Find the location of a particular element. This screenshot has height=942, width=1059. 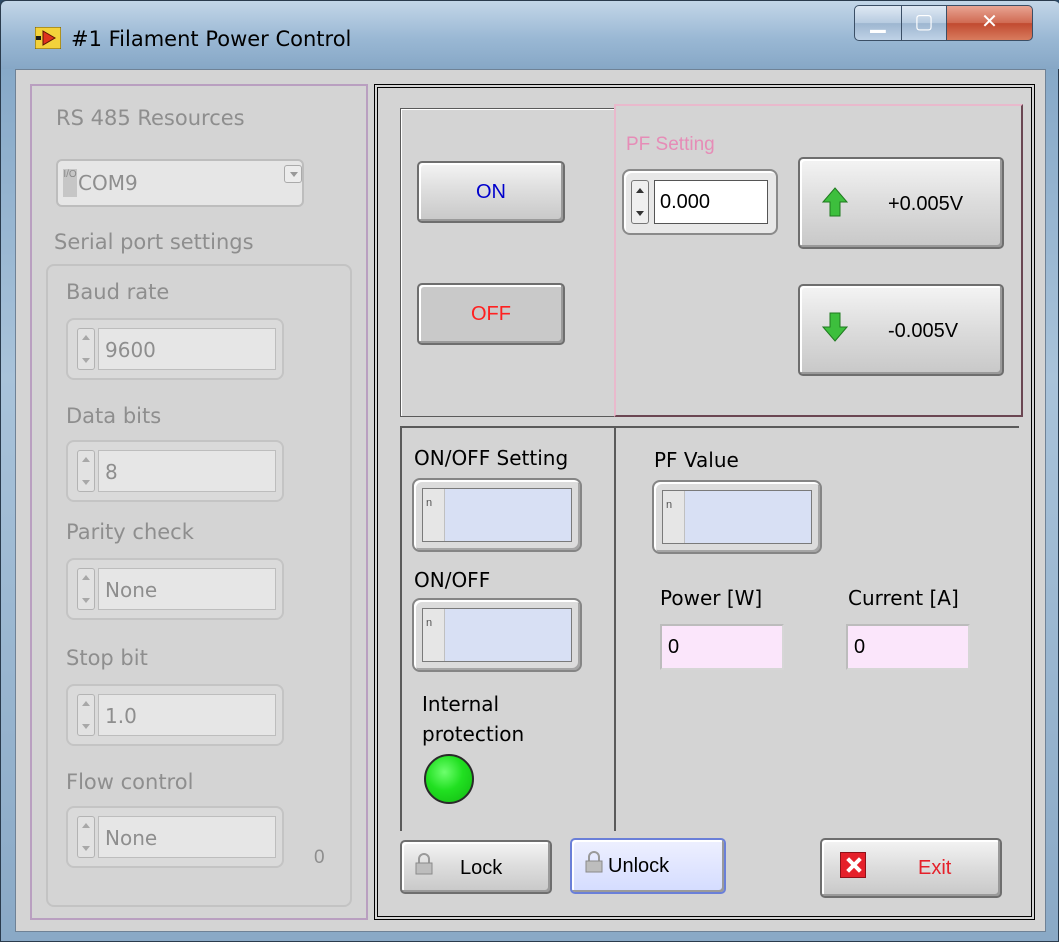

decrease-label: -0.005V is located at coordinates (923, 331).